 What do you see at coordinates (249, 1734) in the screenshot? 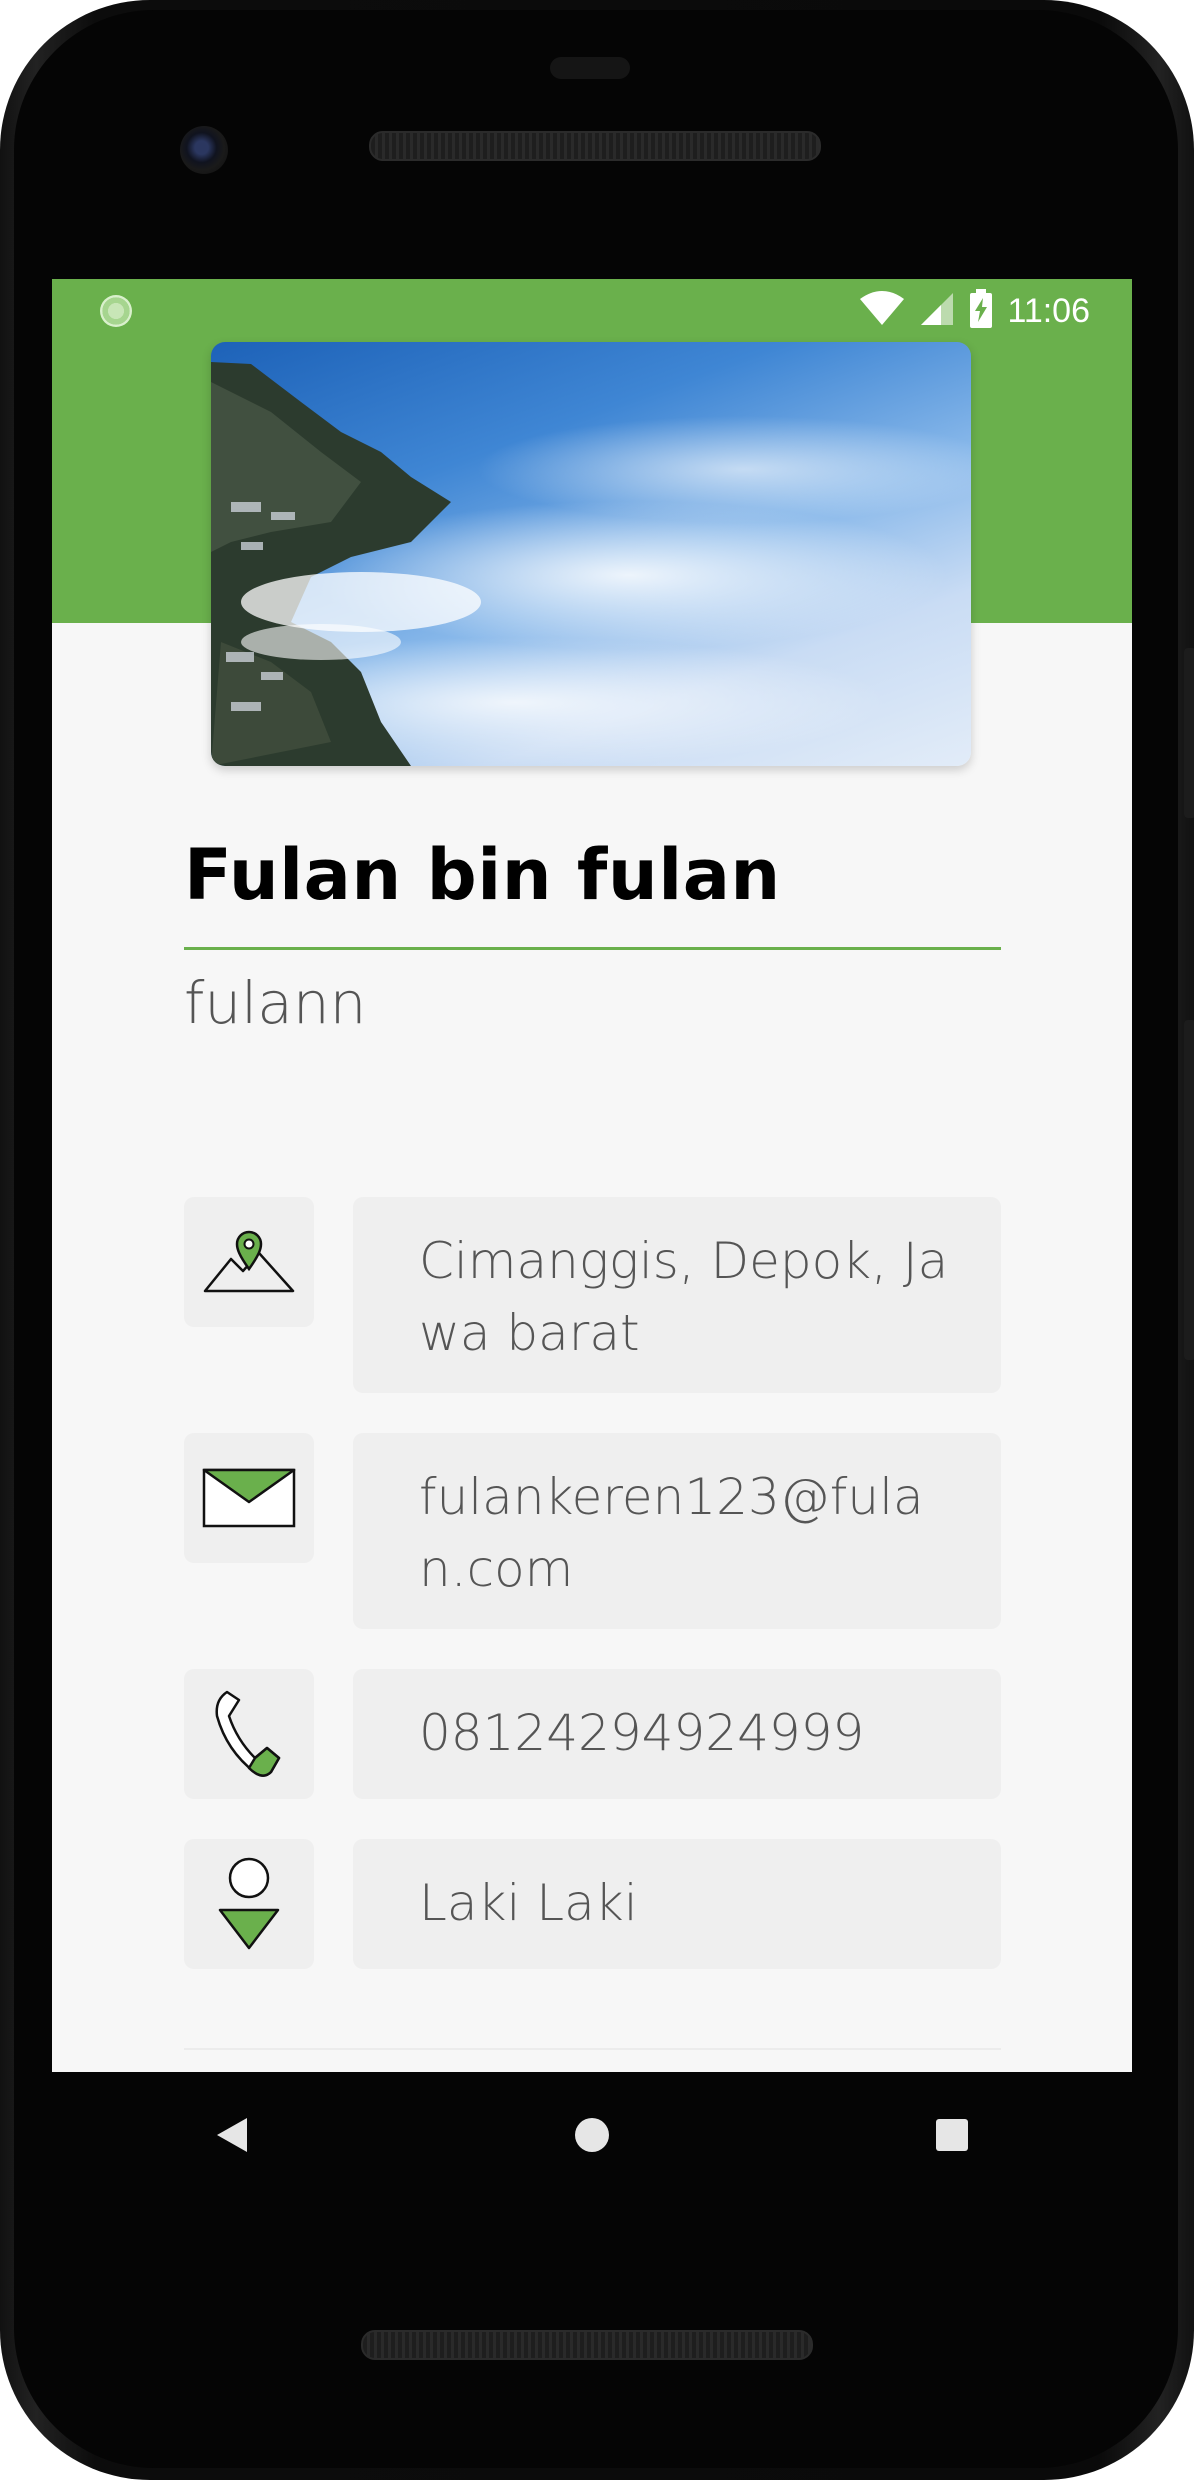
I see `phone-icon` at bounding box center [249, 1734].